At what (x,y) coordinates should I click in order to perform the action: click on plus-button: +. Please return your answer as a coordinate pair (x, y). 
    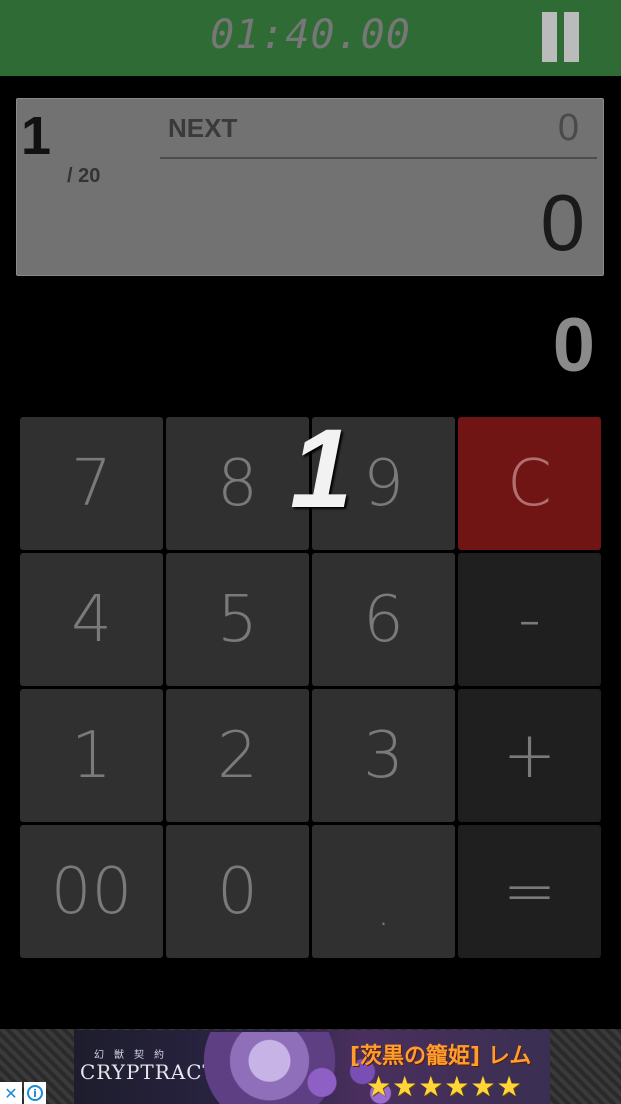
    Looking at the image, I should click on (529, 755).